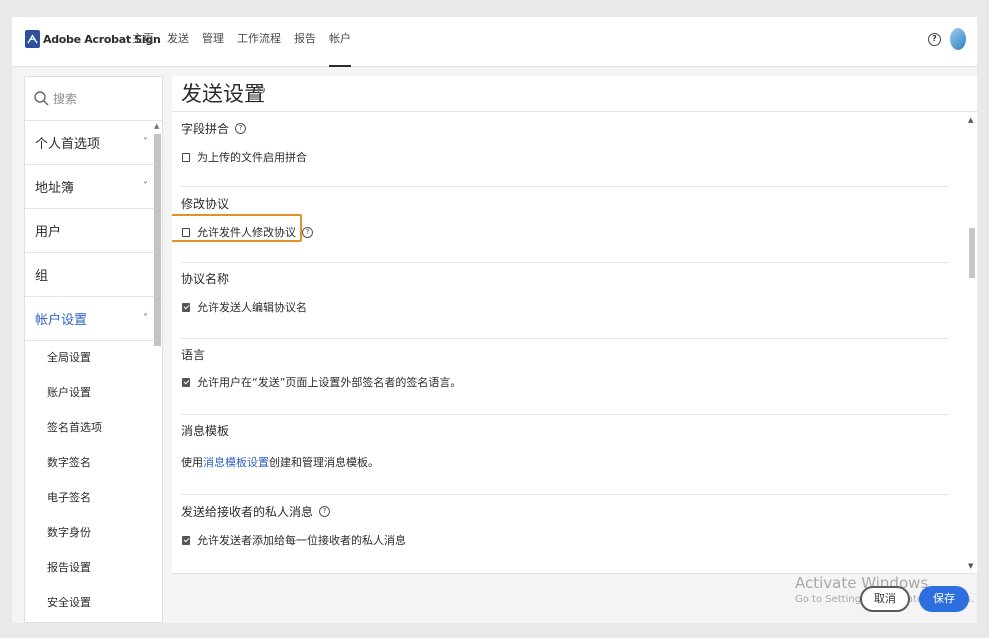  What do you see at coordinates (340, 42) in the screenshot?
I see `nav-account: 帐户` at bounding box center [340, 42].